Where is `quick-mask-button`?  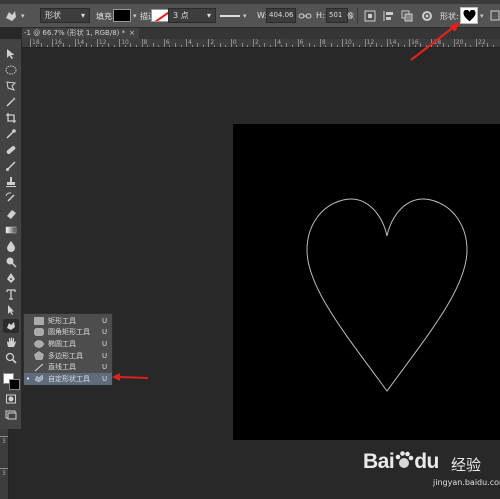
quick-mask-button is located at coordinates (11, 399).